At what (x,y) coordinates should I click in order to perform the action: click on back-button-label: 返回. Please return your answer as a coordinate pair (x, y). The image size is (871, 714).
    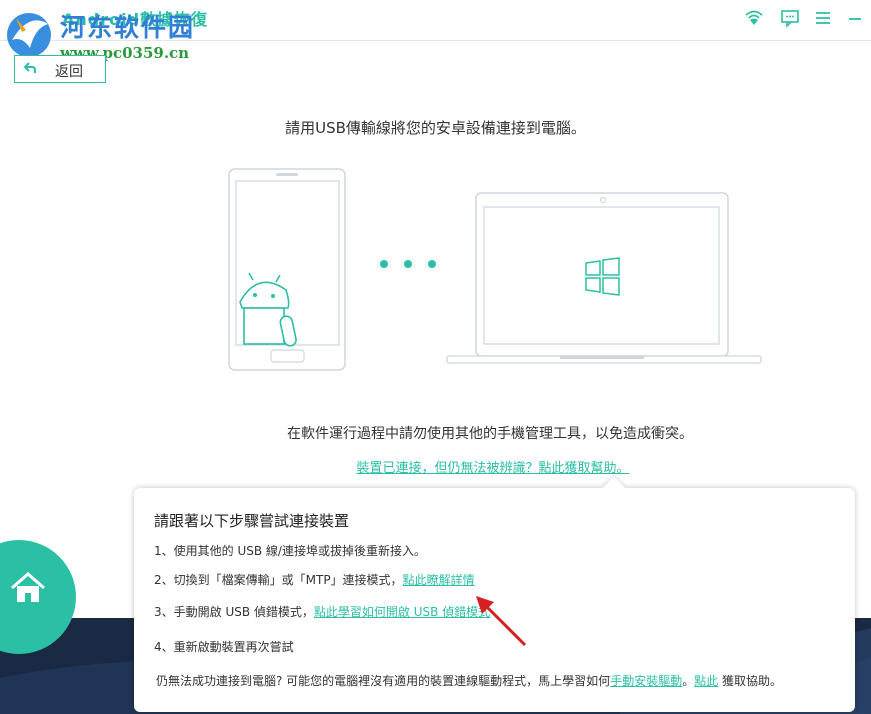
    Looking at the image, I should click on (69, 72).